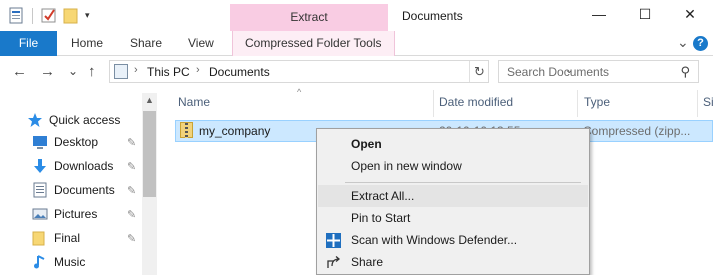  Describe the element at coordinates (73, 71) in the screenshot. I see `recent-locations-icon: ⌄` at that location.